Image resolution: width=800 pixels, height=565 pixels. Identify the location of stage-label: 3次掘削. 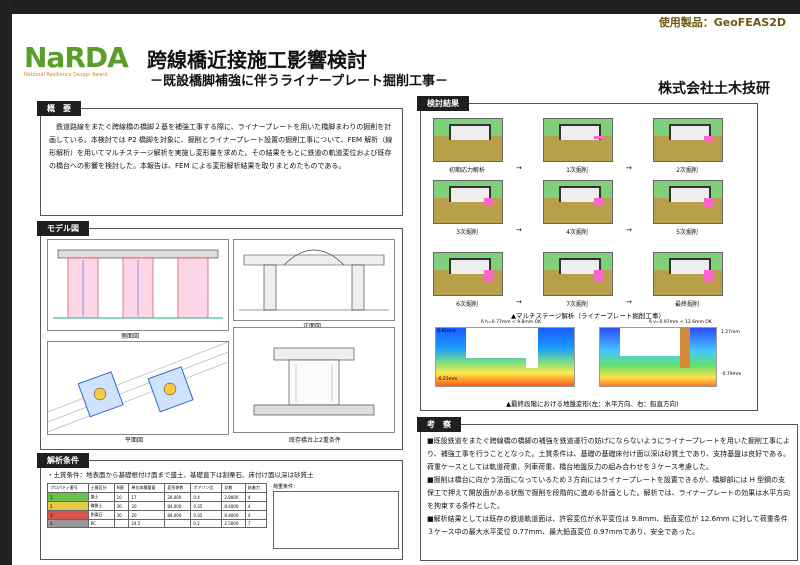
(467, 232).